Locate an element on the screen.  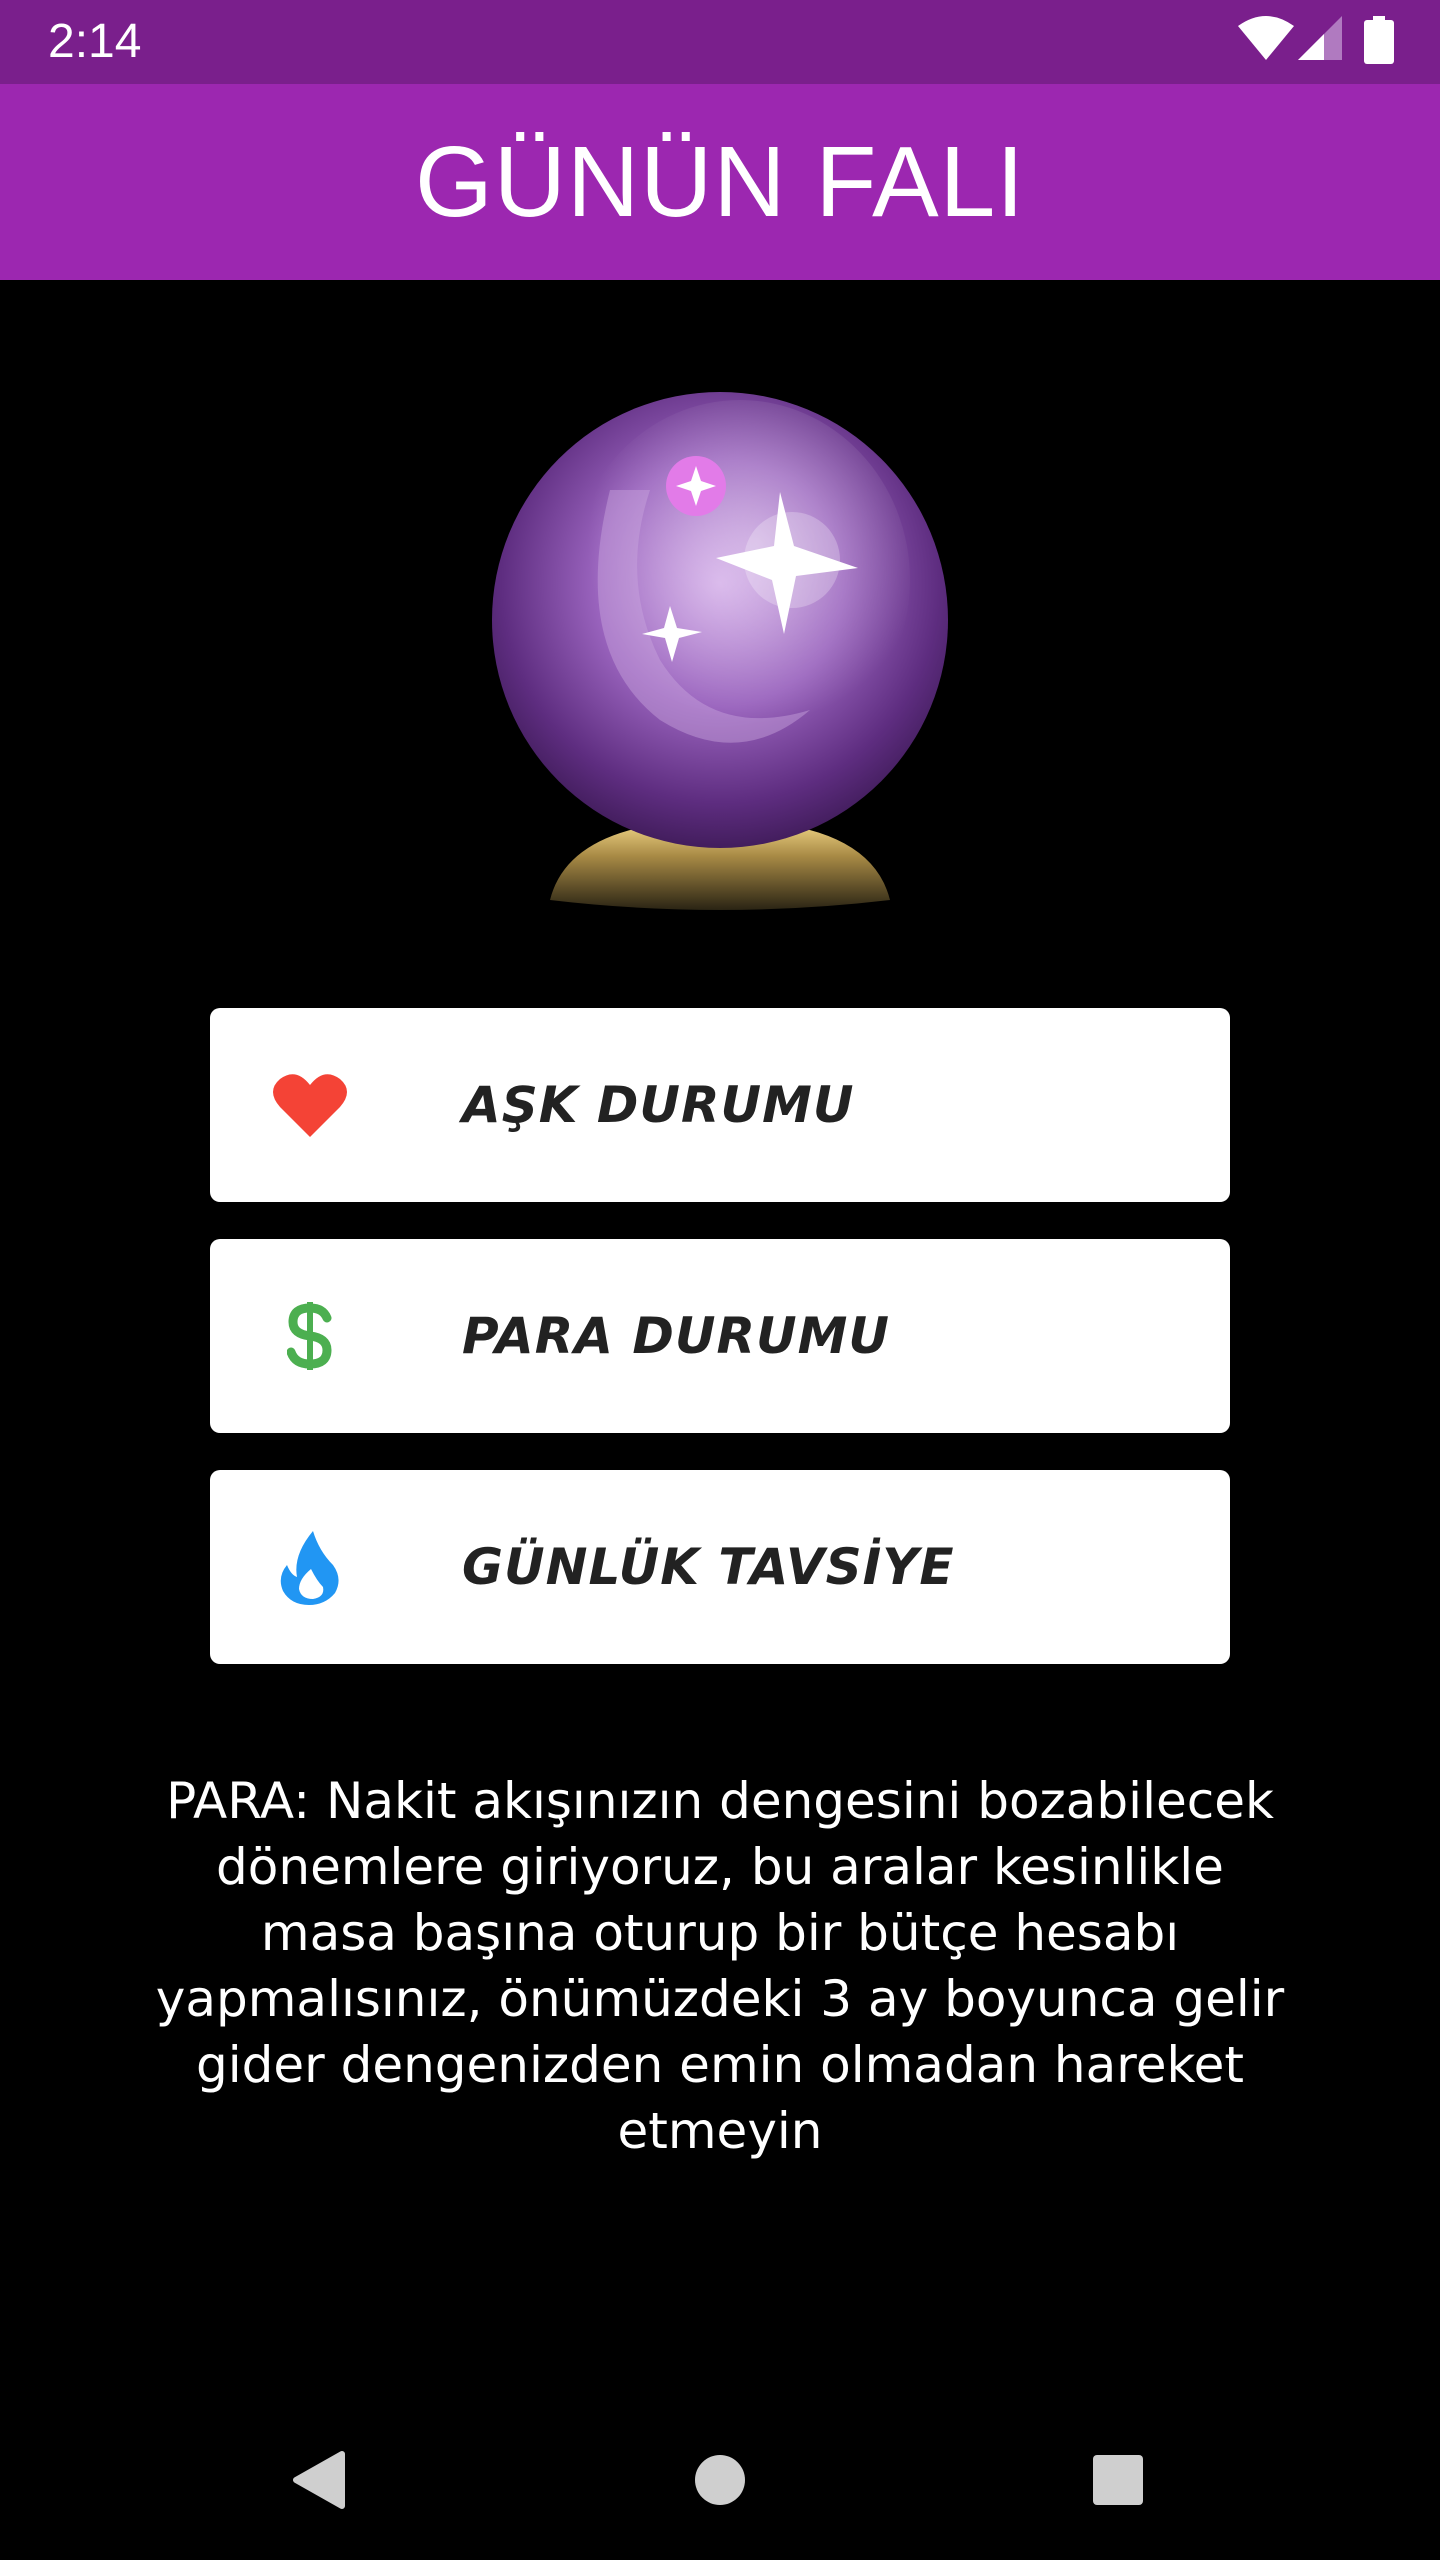
money-status-label: PARA DURUMU is located at coordinates (676, 1336).